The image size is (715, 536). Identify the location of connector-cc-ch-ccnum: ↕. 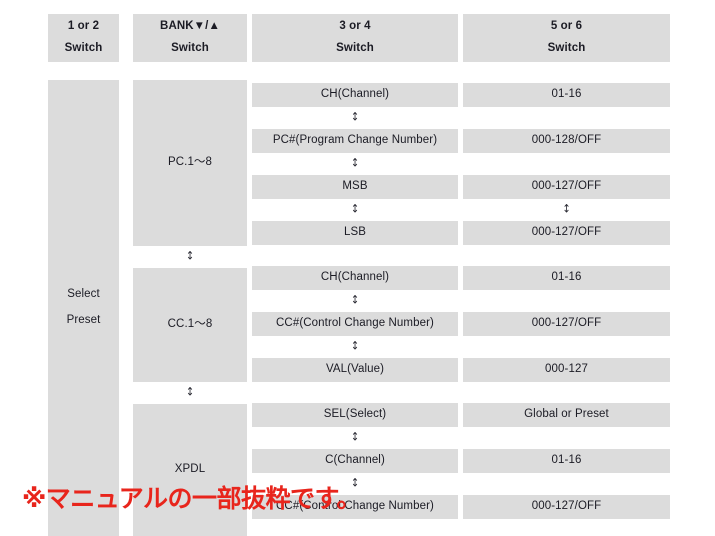
(355, 301).